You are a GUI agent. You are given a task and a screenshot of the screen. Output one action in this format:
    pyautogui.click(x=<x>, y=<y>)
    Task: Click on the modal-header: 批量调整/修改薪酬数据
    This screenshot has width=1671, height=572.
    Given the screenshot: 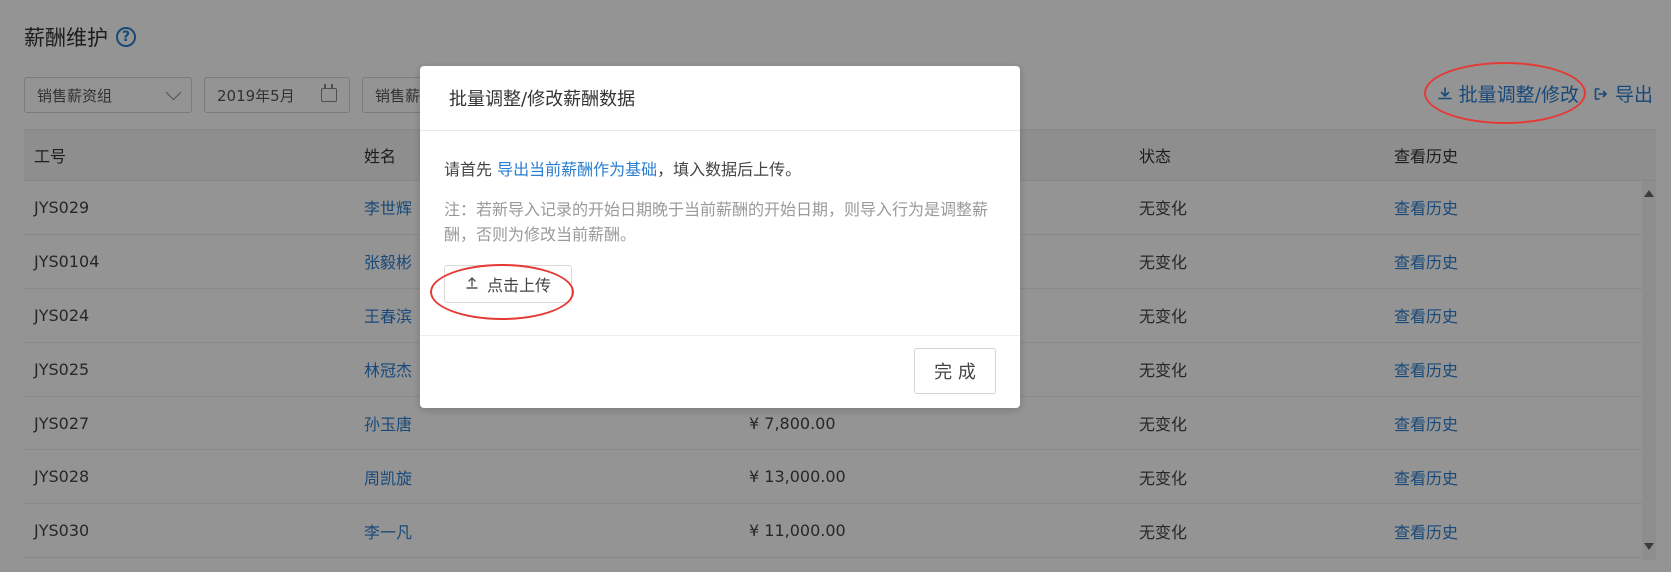 What is the action you would take?
    pyautogui.click(x=720, y=98)
    